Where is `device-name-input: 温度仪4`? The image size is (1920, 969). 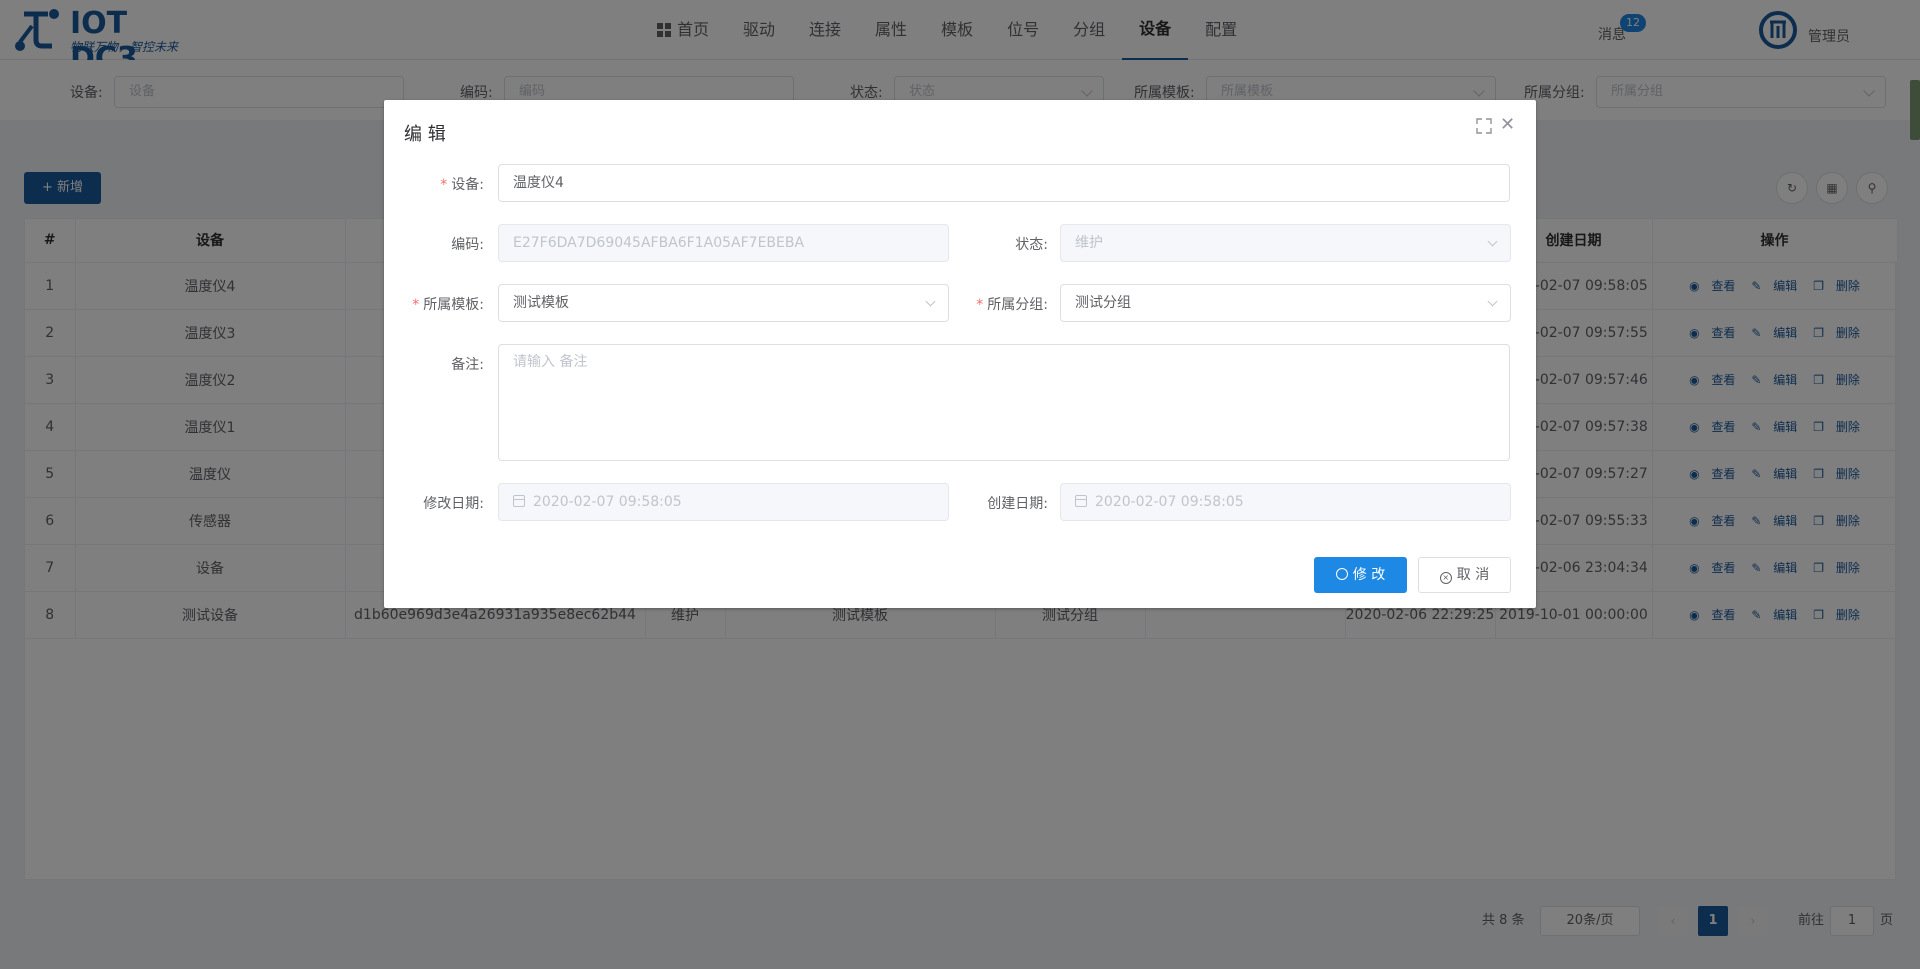
device-name-input: 温度仪4 is located at coordinates (1004, 183).